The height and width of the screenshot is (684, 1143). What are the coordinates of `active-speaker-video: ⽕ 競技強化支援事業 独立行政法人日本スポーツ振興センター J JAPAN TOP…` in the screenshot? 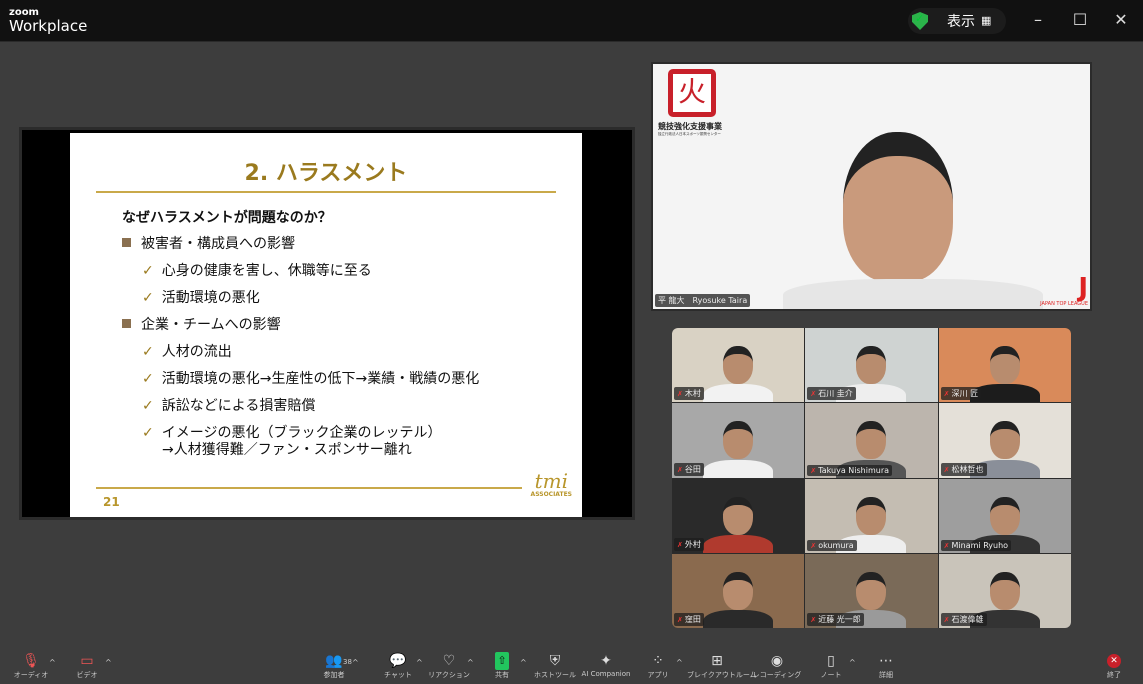 It's located at (871, 186).